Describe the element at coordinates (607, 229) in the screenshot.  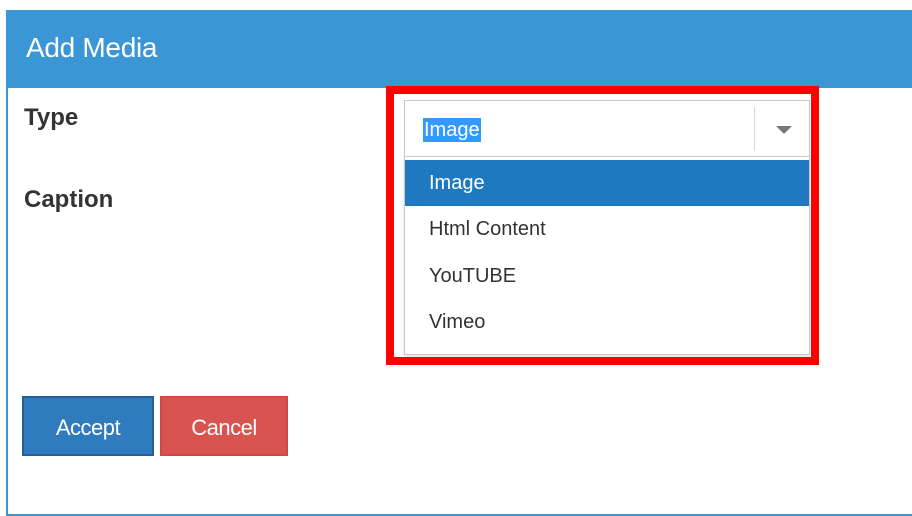
I see `type-option-html-content: Html Content` at that location.